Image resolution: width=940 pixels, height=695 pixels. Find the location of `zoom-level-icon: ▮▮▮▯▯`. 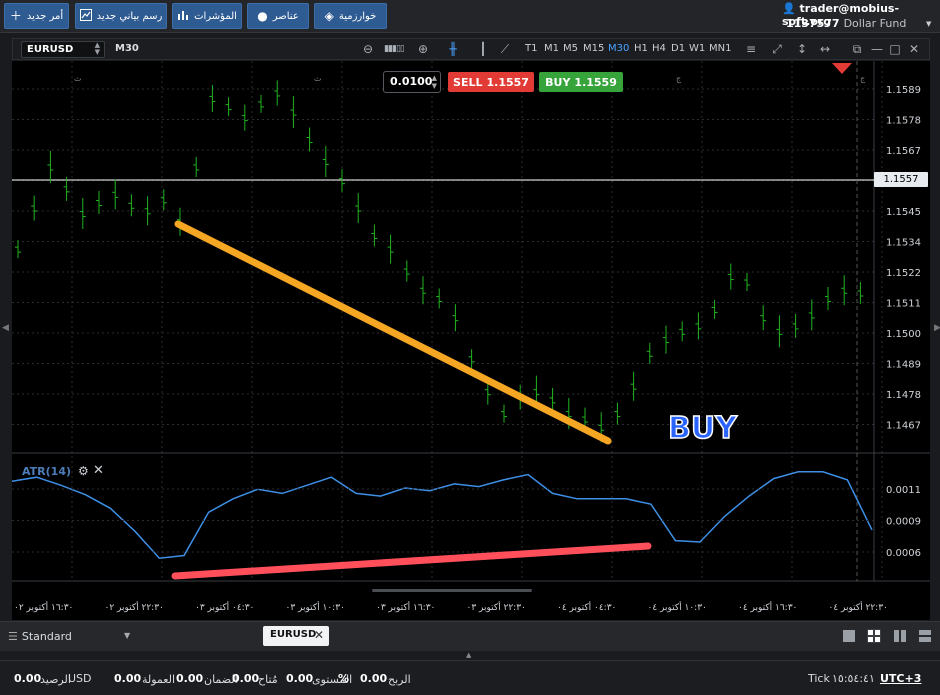

zoom-level-icon: ▮▮▮▯▯ is located at coordinates (394, 49).